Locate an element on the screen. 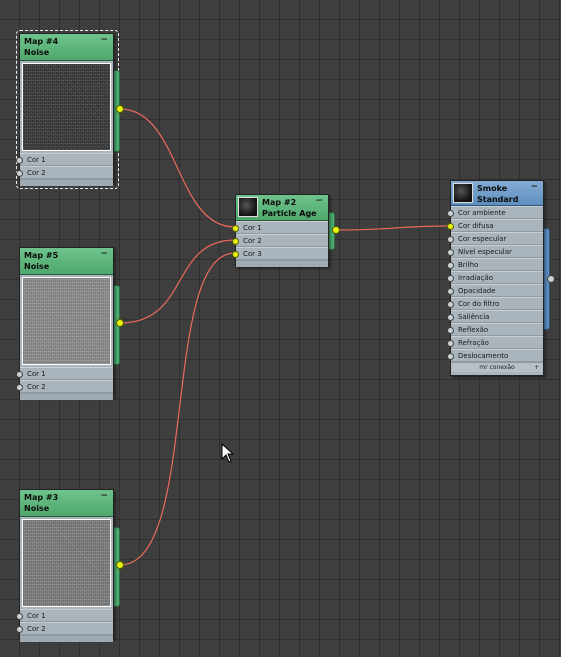 The image size is (561, 657). map-thumbnail is located at coordinates (248, 207).